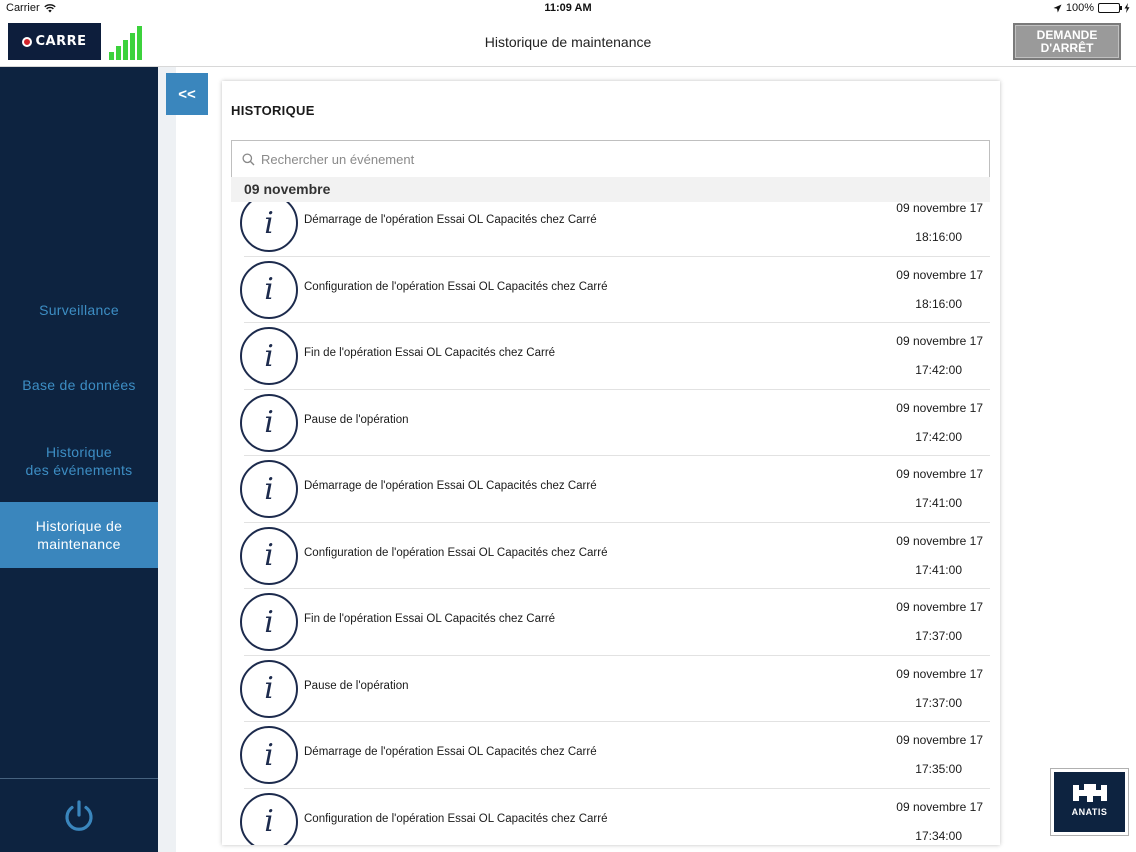 The height and width of the screenshot is (852, 1136). Describe the element at coordinates (79, 526) in the screenshot. I see `sidebar-item-label: Historique de` at that location.